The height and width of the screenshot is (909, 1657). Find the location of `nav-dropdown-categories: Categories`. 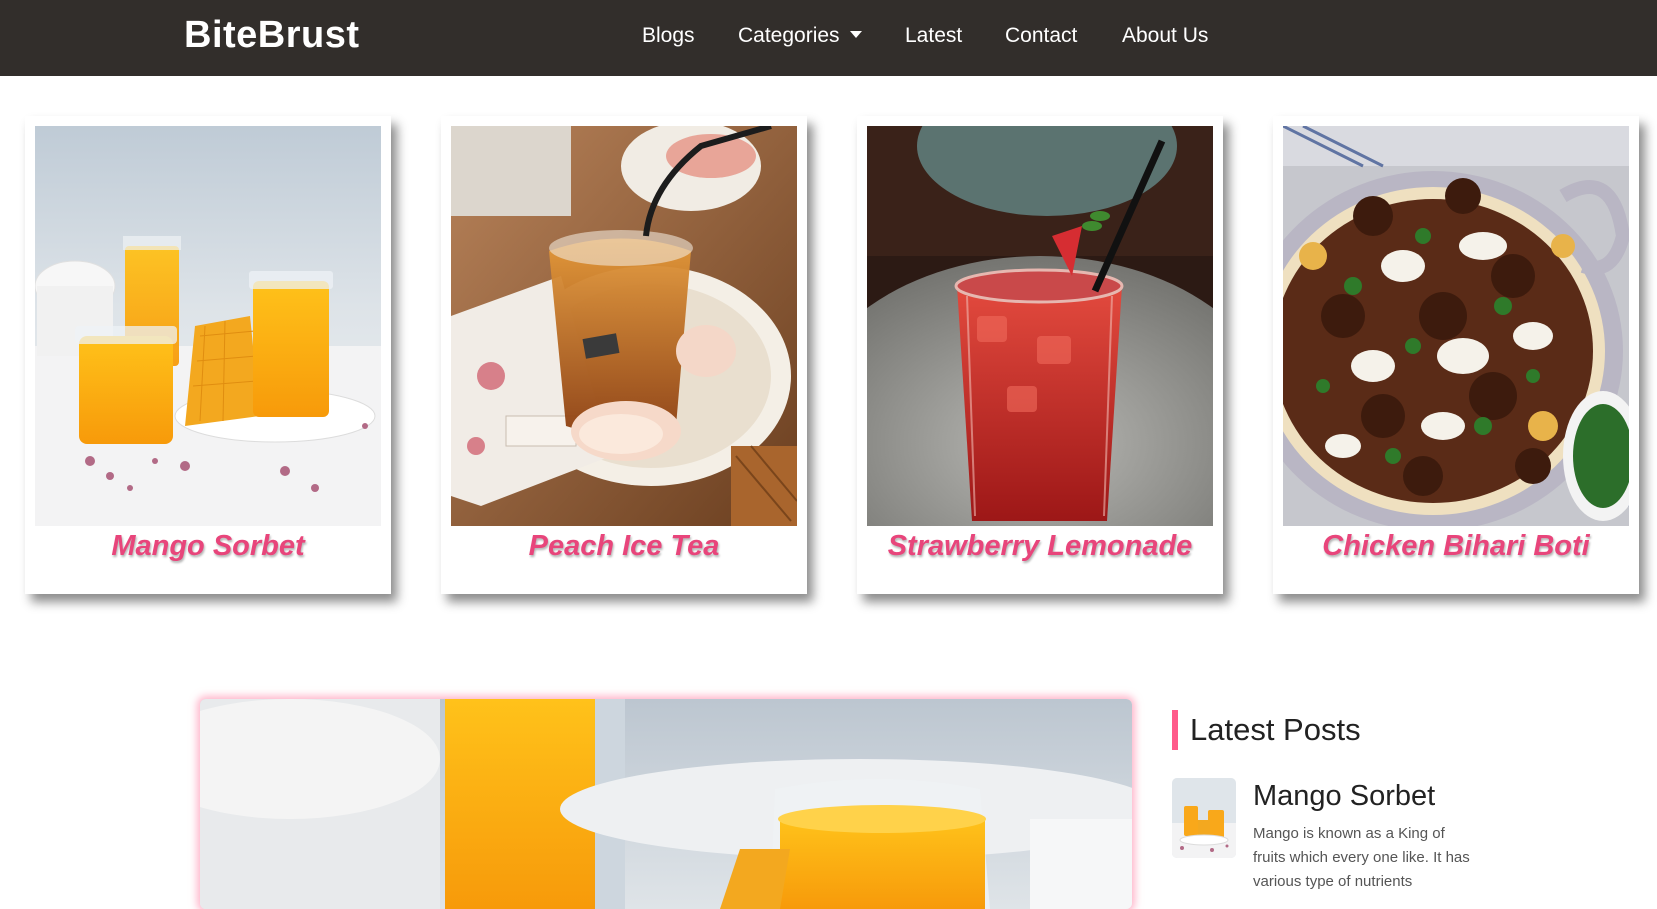

nav-dropdown-categories: Categories is located at coordinates (800, 36).